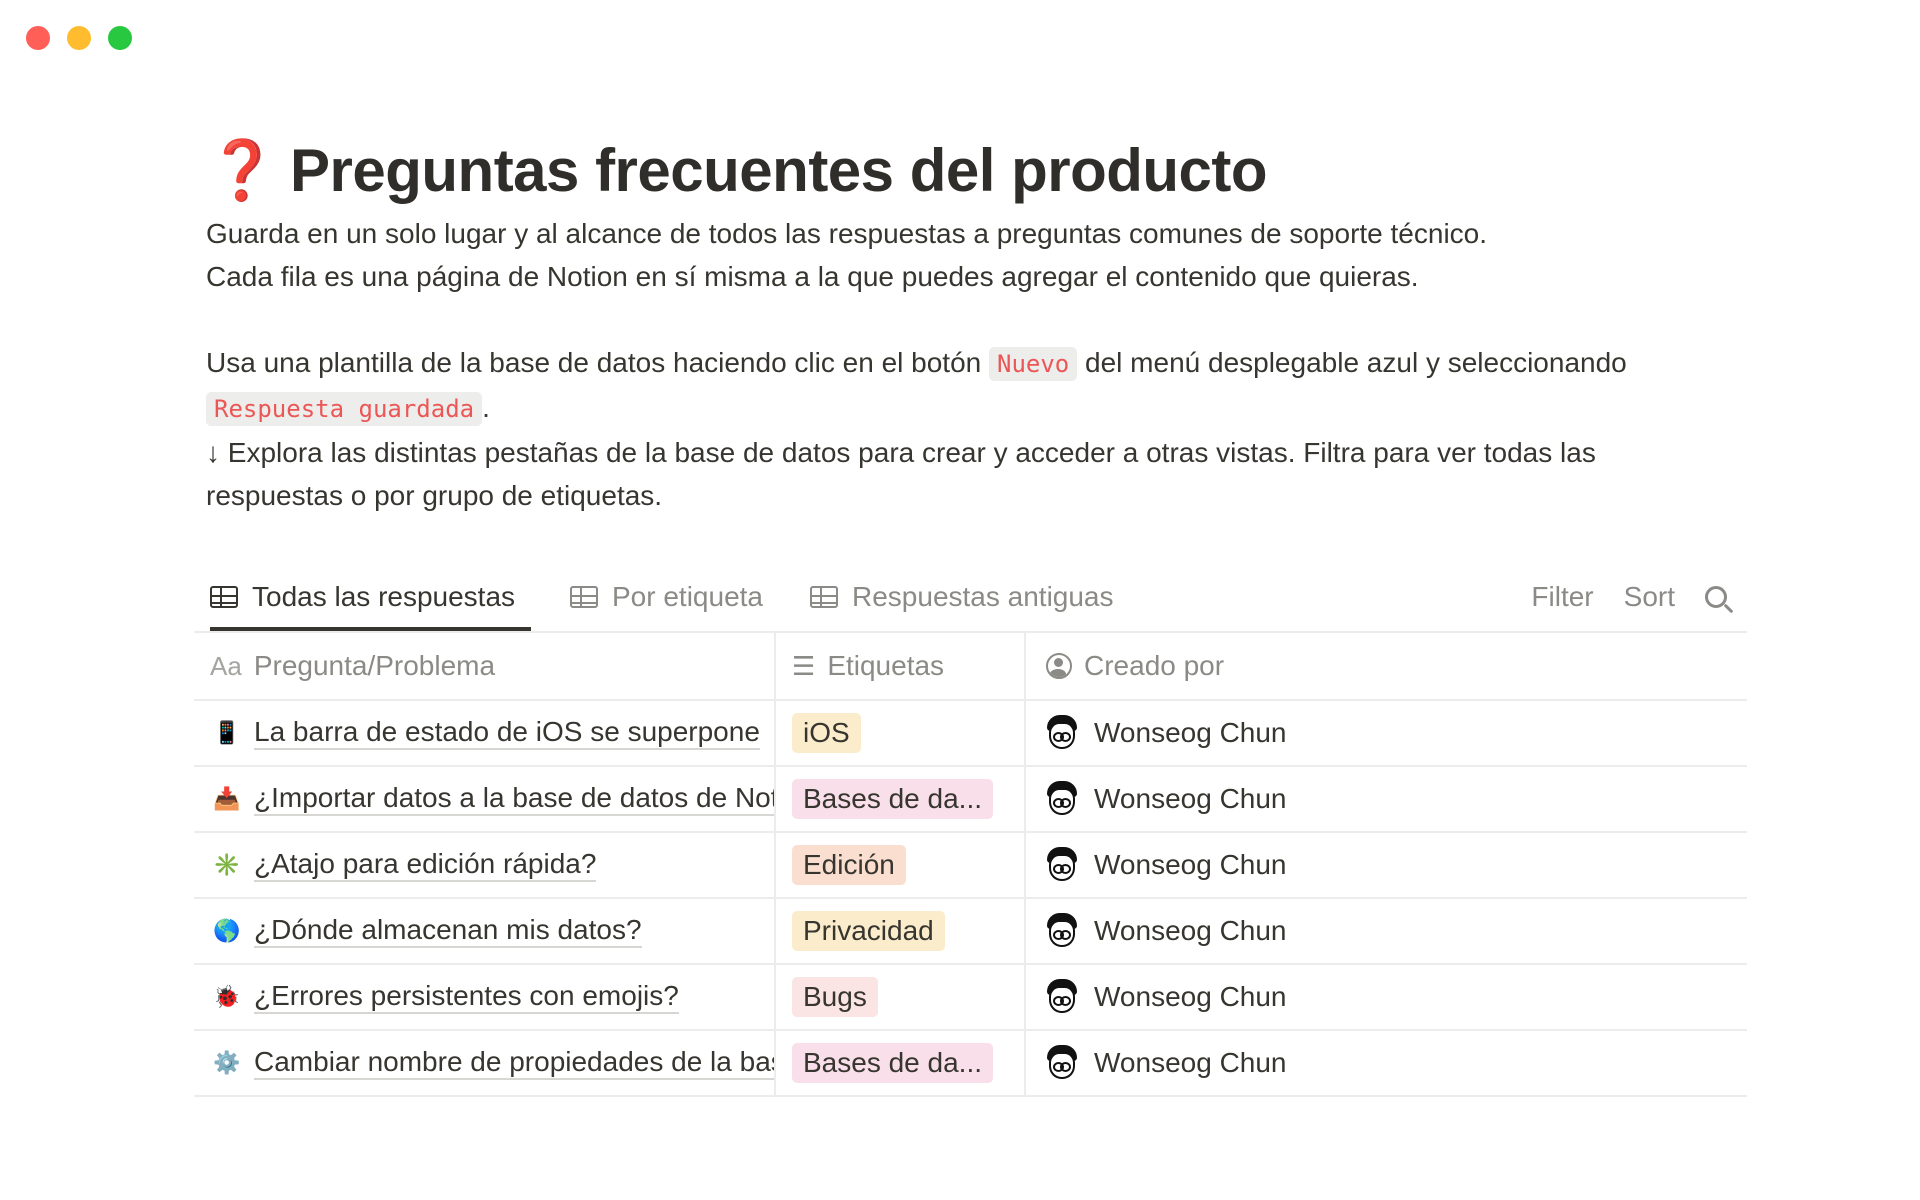 This screenshot has width=1920, height=1200. I want to click on question-title-link: Cambiar nombre de propiedades de la base, so click(514, 1063).